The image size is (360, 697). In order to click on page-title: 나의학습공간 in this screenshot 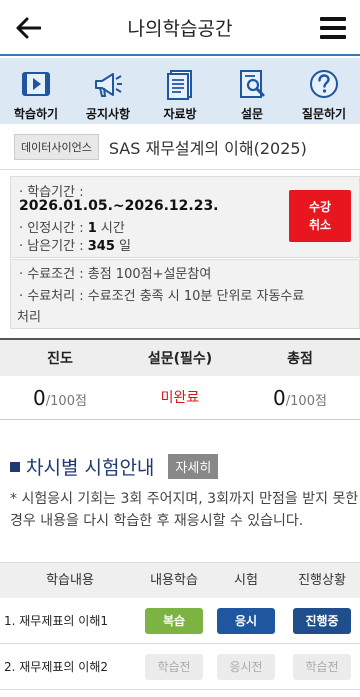, I will do `click(180, 29)`.